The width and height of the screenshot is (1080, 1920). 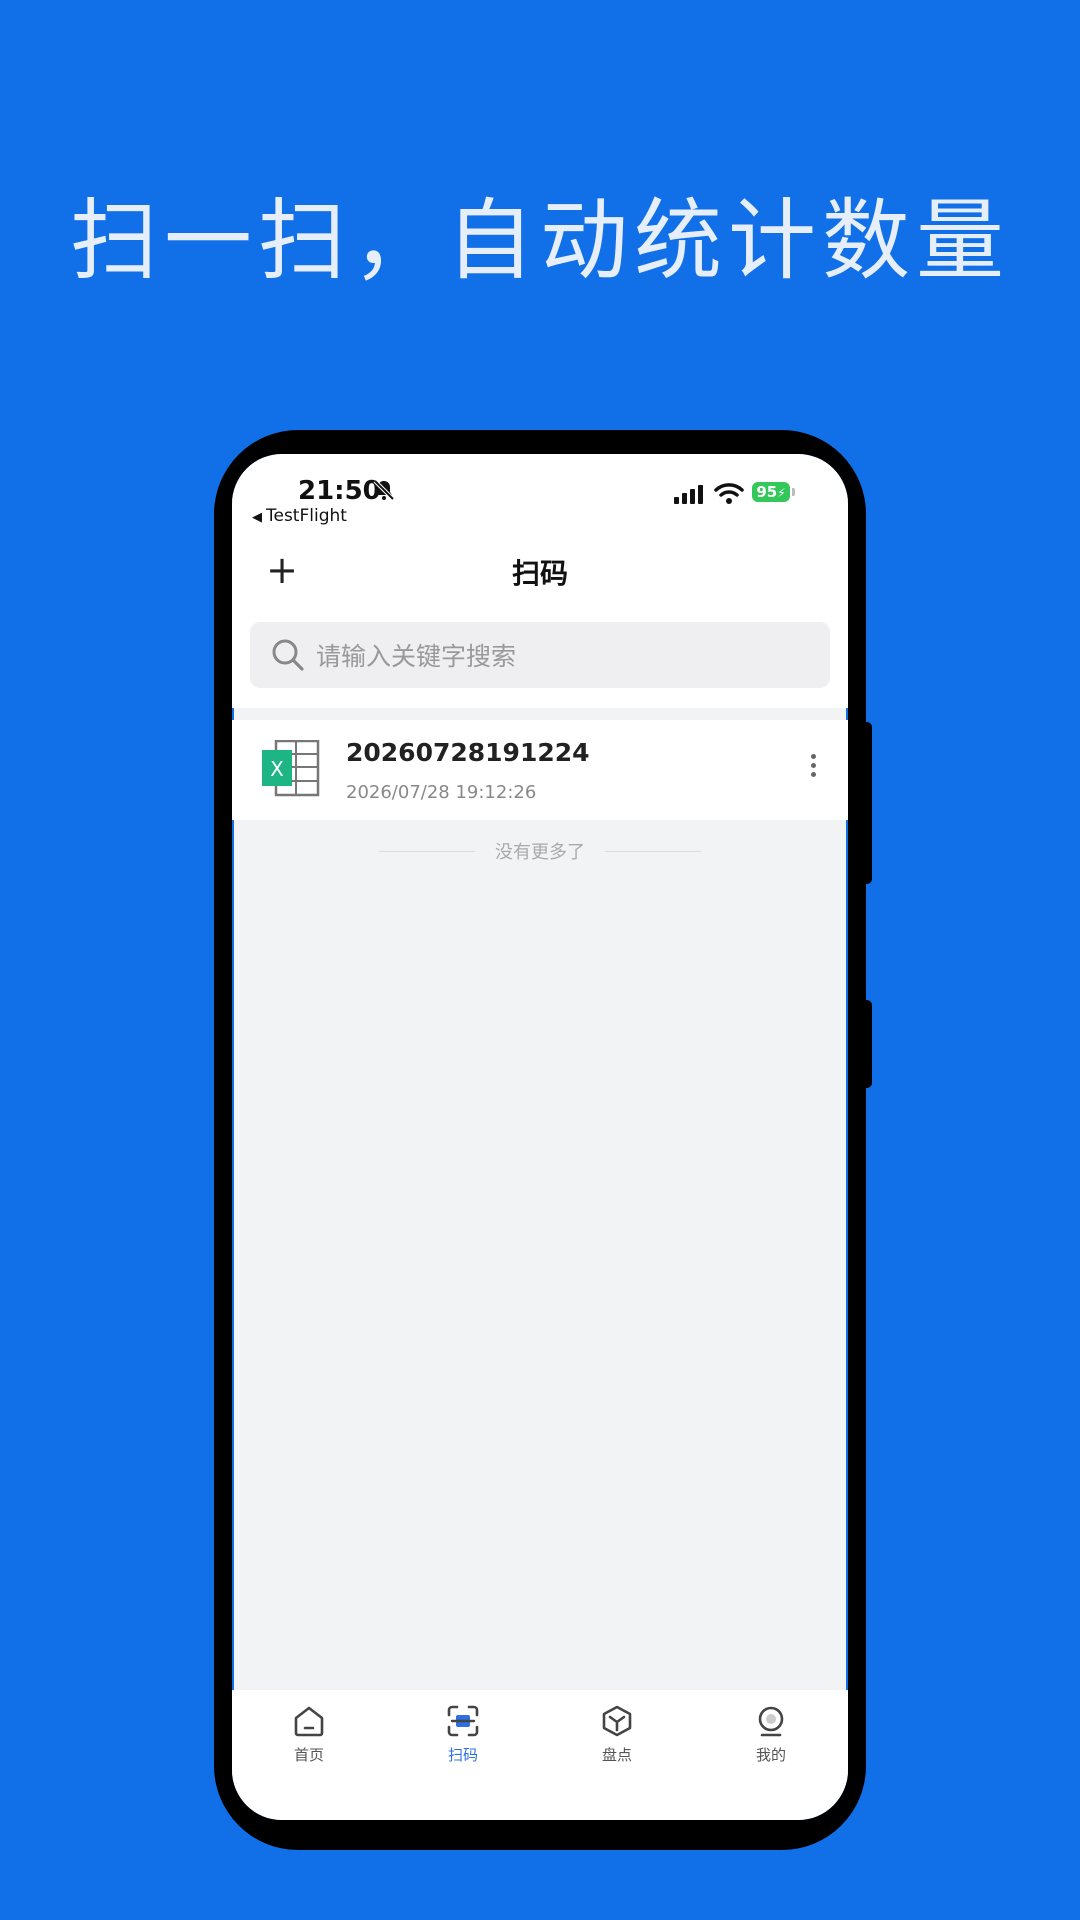 I want to click on no-more-indicator: 没有更多了, so click(x=540, y=851).